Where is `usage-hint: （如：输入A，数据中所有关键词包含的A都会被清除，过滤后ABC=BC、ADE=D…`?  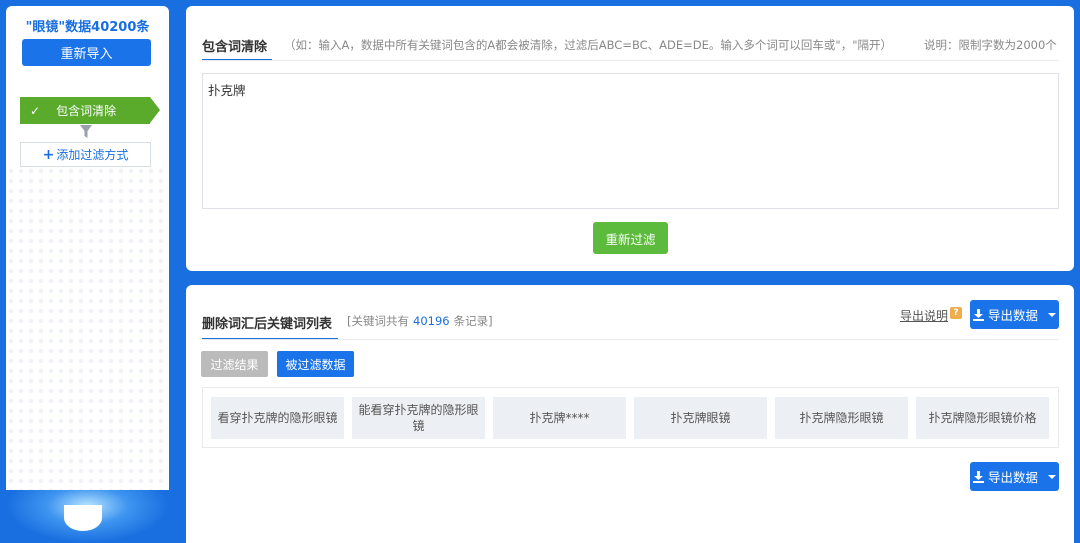 usage-hint: （如：输入A，数据中所有关键词包含的A都会被清除，过滤后ABC=BC、ADE=D… is located at coordinates (588, 45).